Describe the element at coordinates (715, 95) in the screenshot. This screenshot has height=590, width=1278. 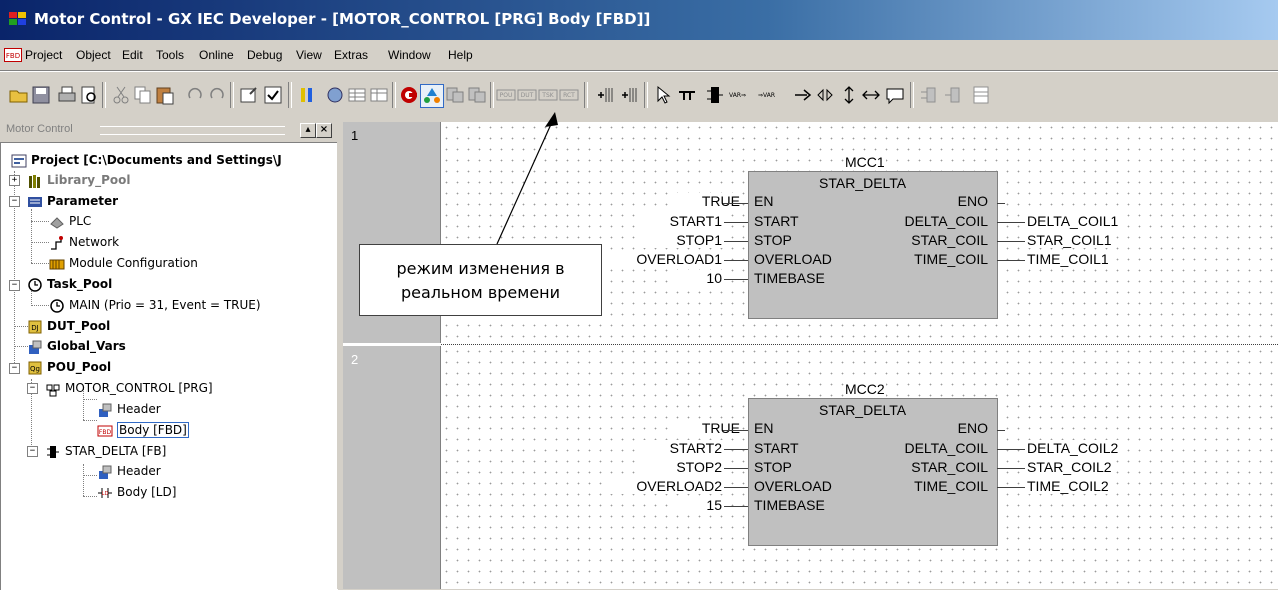
I see `function-block-icon` at that location.